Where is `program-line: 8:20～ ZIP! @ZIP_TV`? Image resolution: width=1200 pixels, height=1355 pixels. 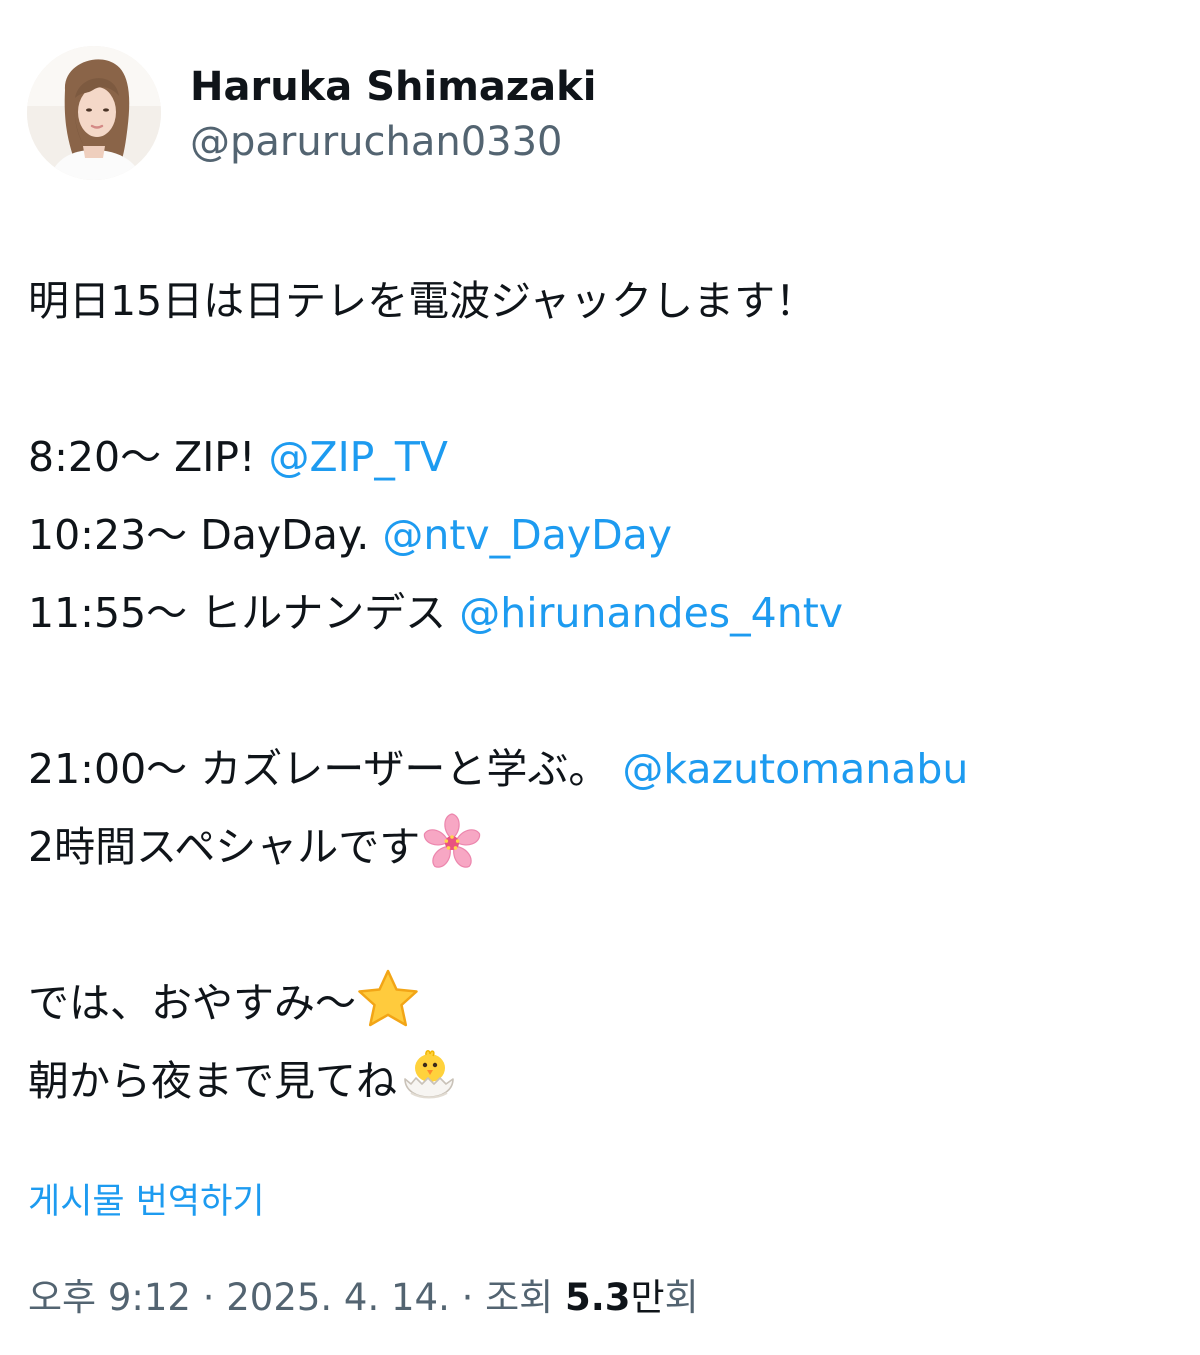 program-line: 8:20～ ZIP! @ZIP_TV is located at coordinates (603, 457).